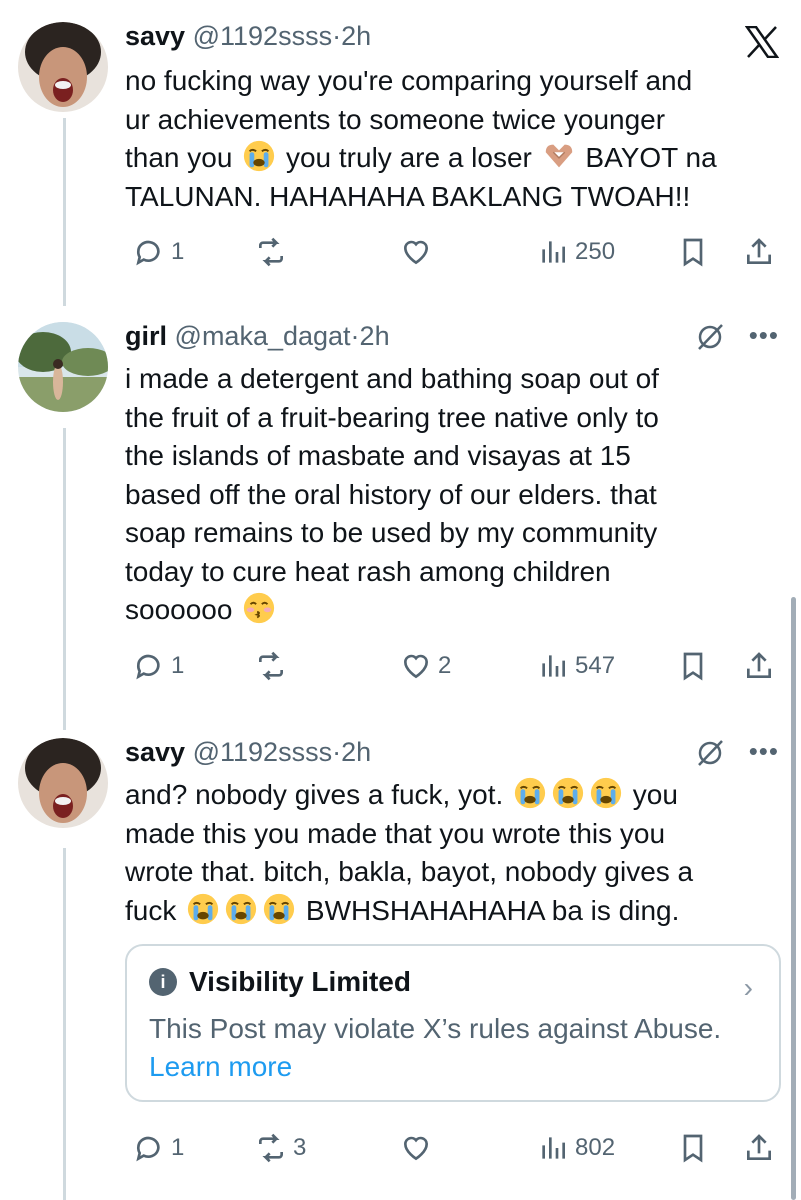 The image size is (801, 1200). What do you see at coordinates (762, 44) in the screenshot?
I see `x-logo-icon` at bounding box center [762, 44].